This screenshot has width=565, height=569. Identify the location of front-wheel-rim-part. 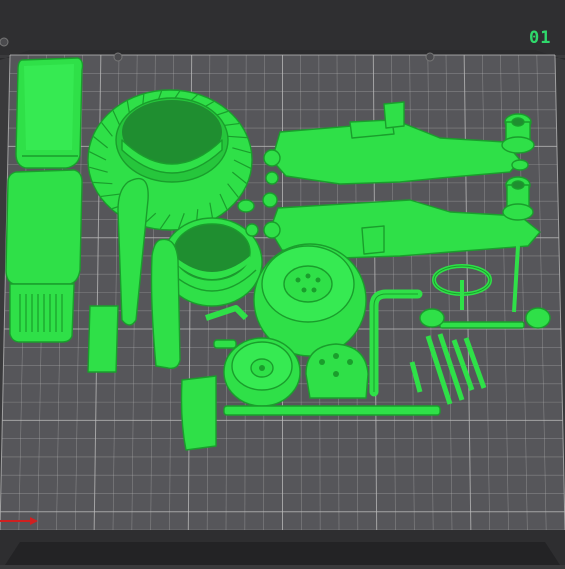
(262, 372).